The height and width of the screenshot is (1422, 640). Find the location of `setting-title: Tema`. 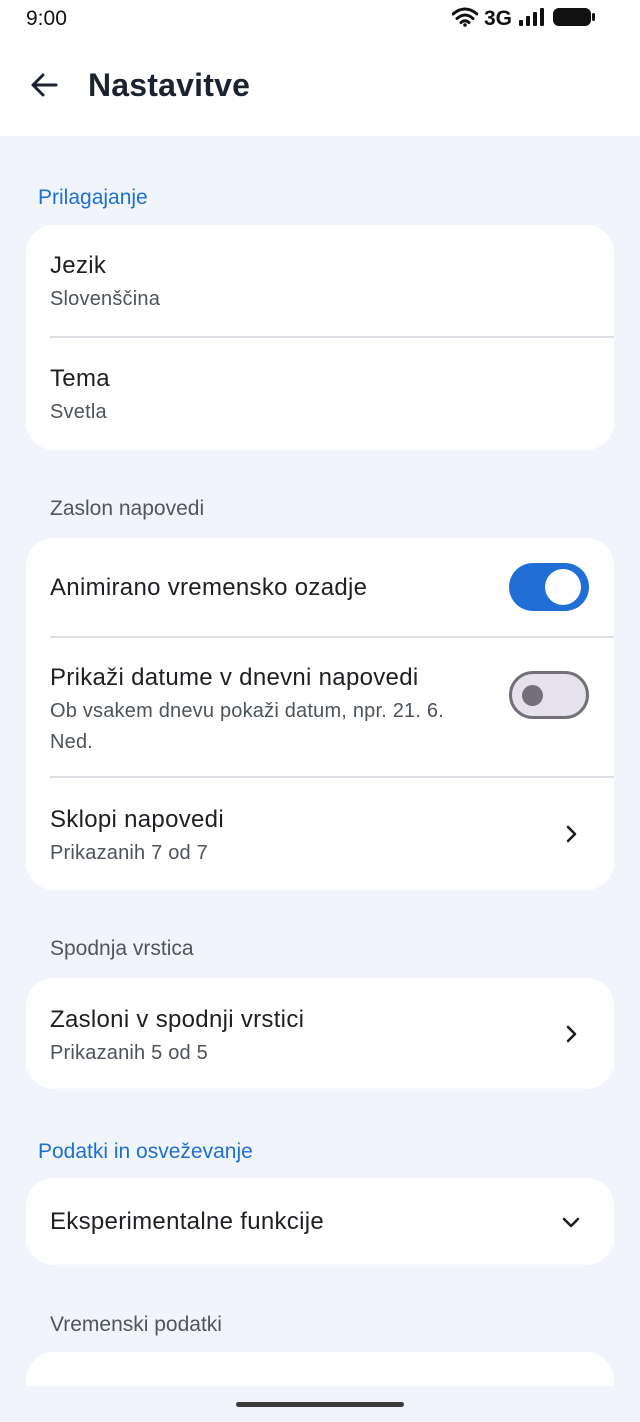

setting-title: Tema is located at coordinates (80, 378).